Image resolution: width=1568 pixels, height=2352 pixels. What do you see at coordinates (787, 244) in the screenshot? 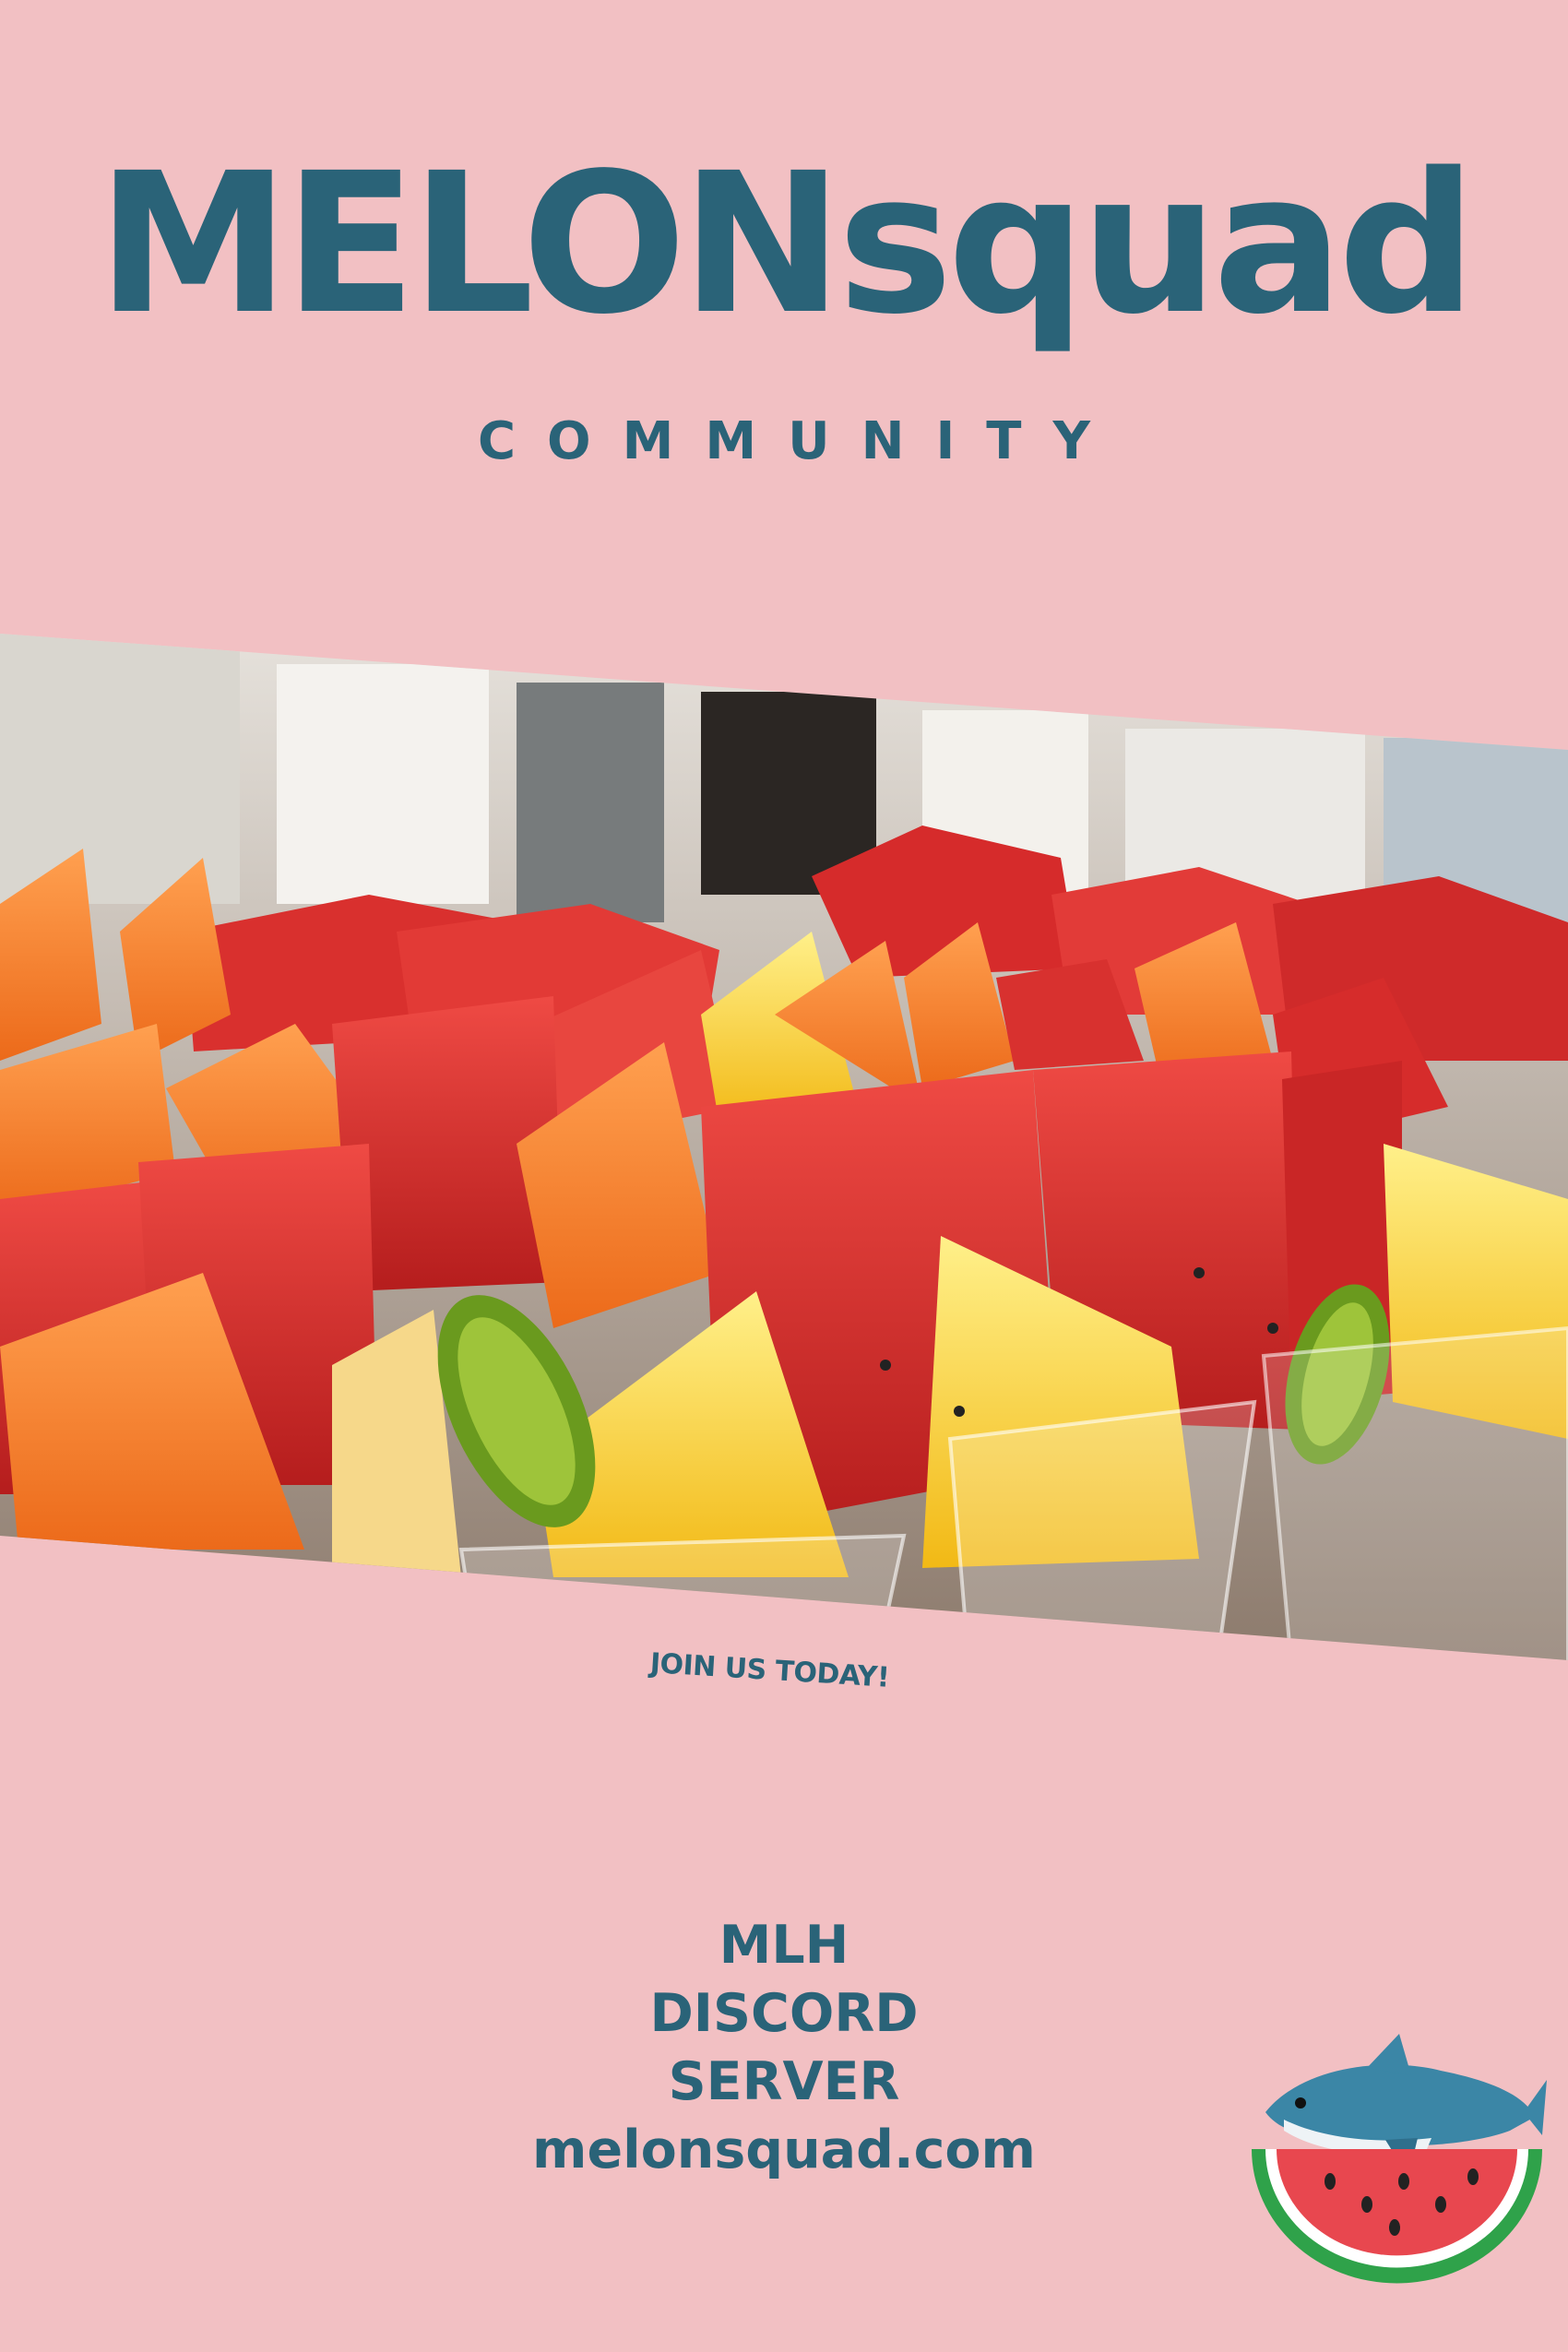
I see `page-title: MELONsquad` at bounding box center [787, 244].